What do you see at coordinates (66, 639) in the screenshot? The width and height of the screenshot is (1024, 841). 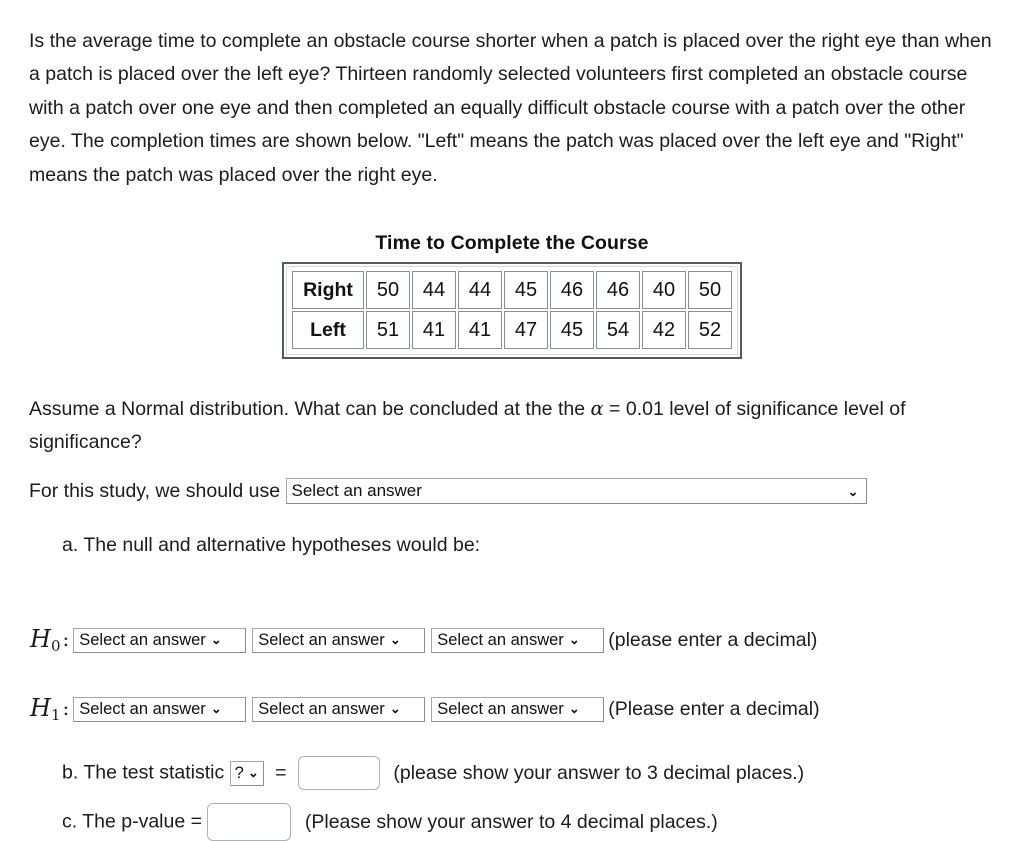 I see `h0-colon: :` at bounding box center [66, 639].